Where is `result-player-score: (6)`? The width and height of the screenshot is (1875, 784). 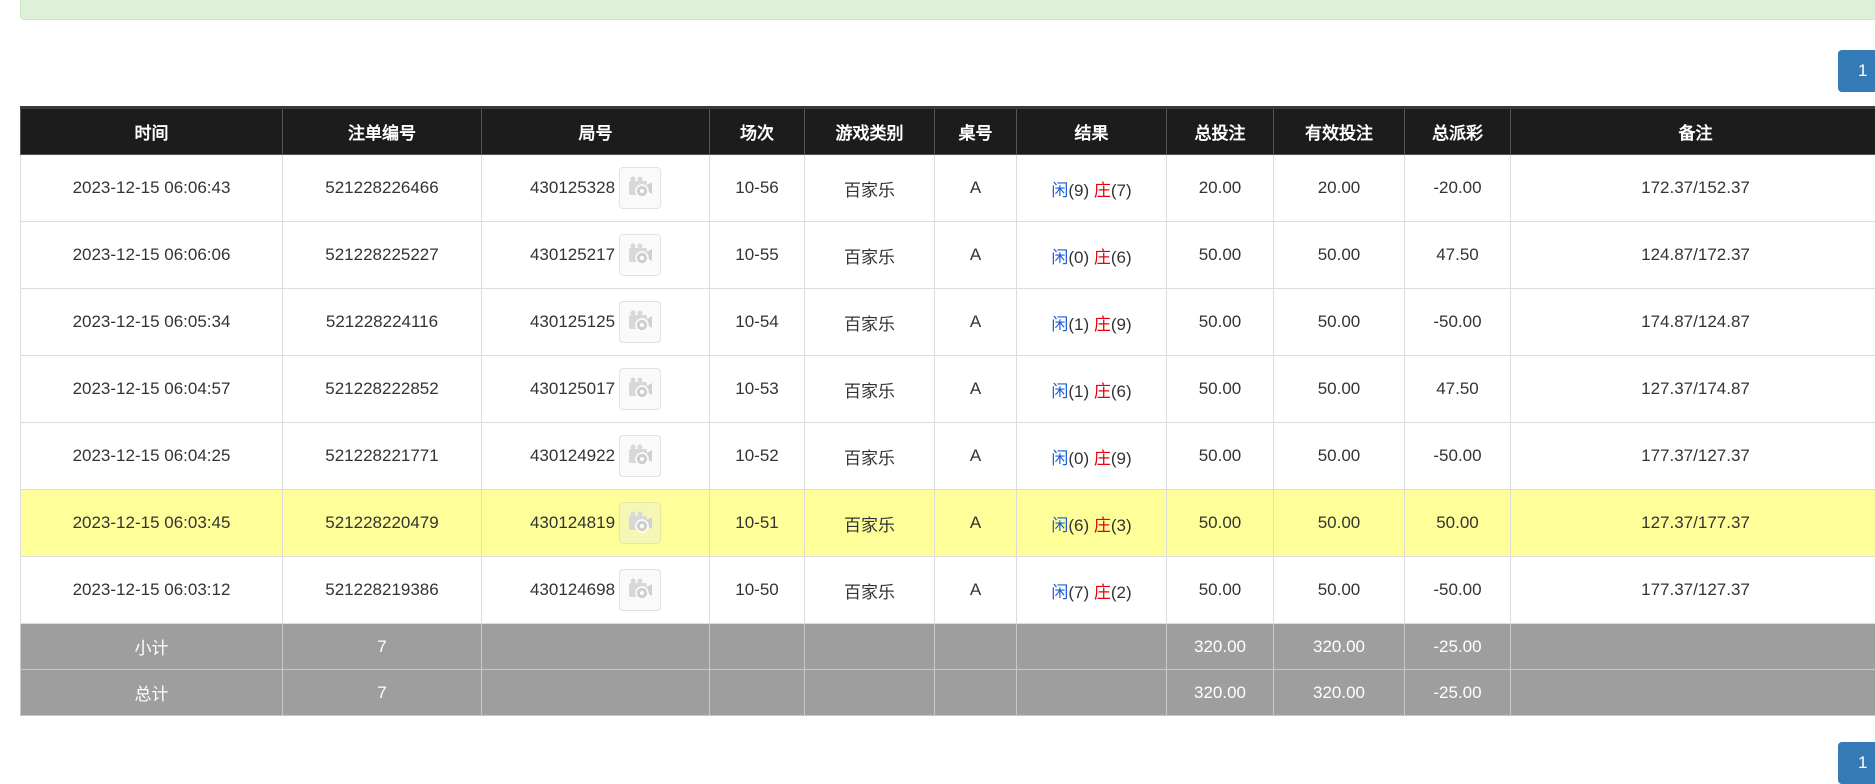
result-player-score: (6) is located at coordinates (1078, 525).